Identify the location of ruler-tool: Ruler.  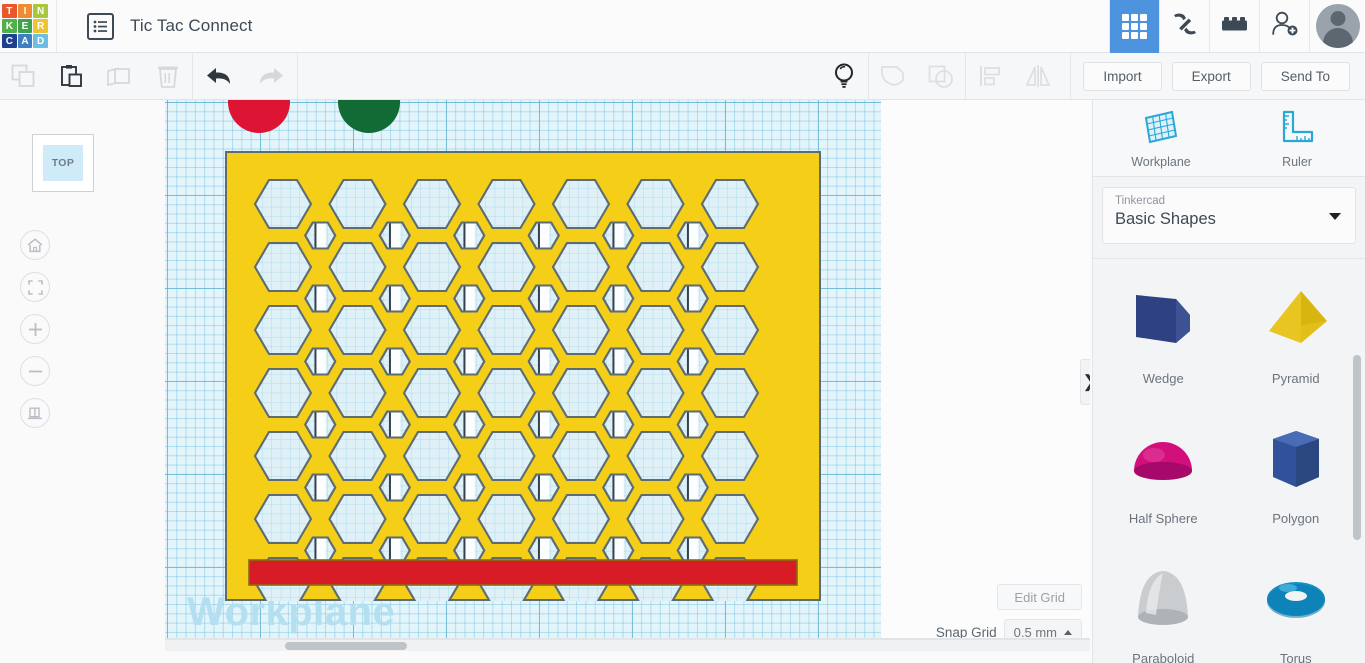
(1297, 138).